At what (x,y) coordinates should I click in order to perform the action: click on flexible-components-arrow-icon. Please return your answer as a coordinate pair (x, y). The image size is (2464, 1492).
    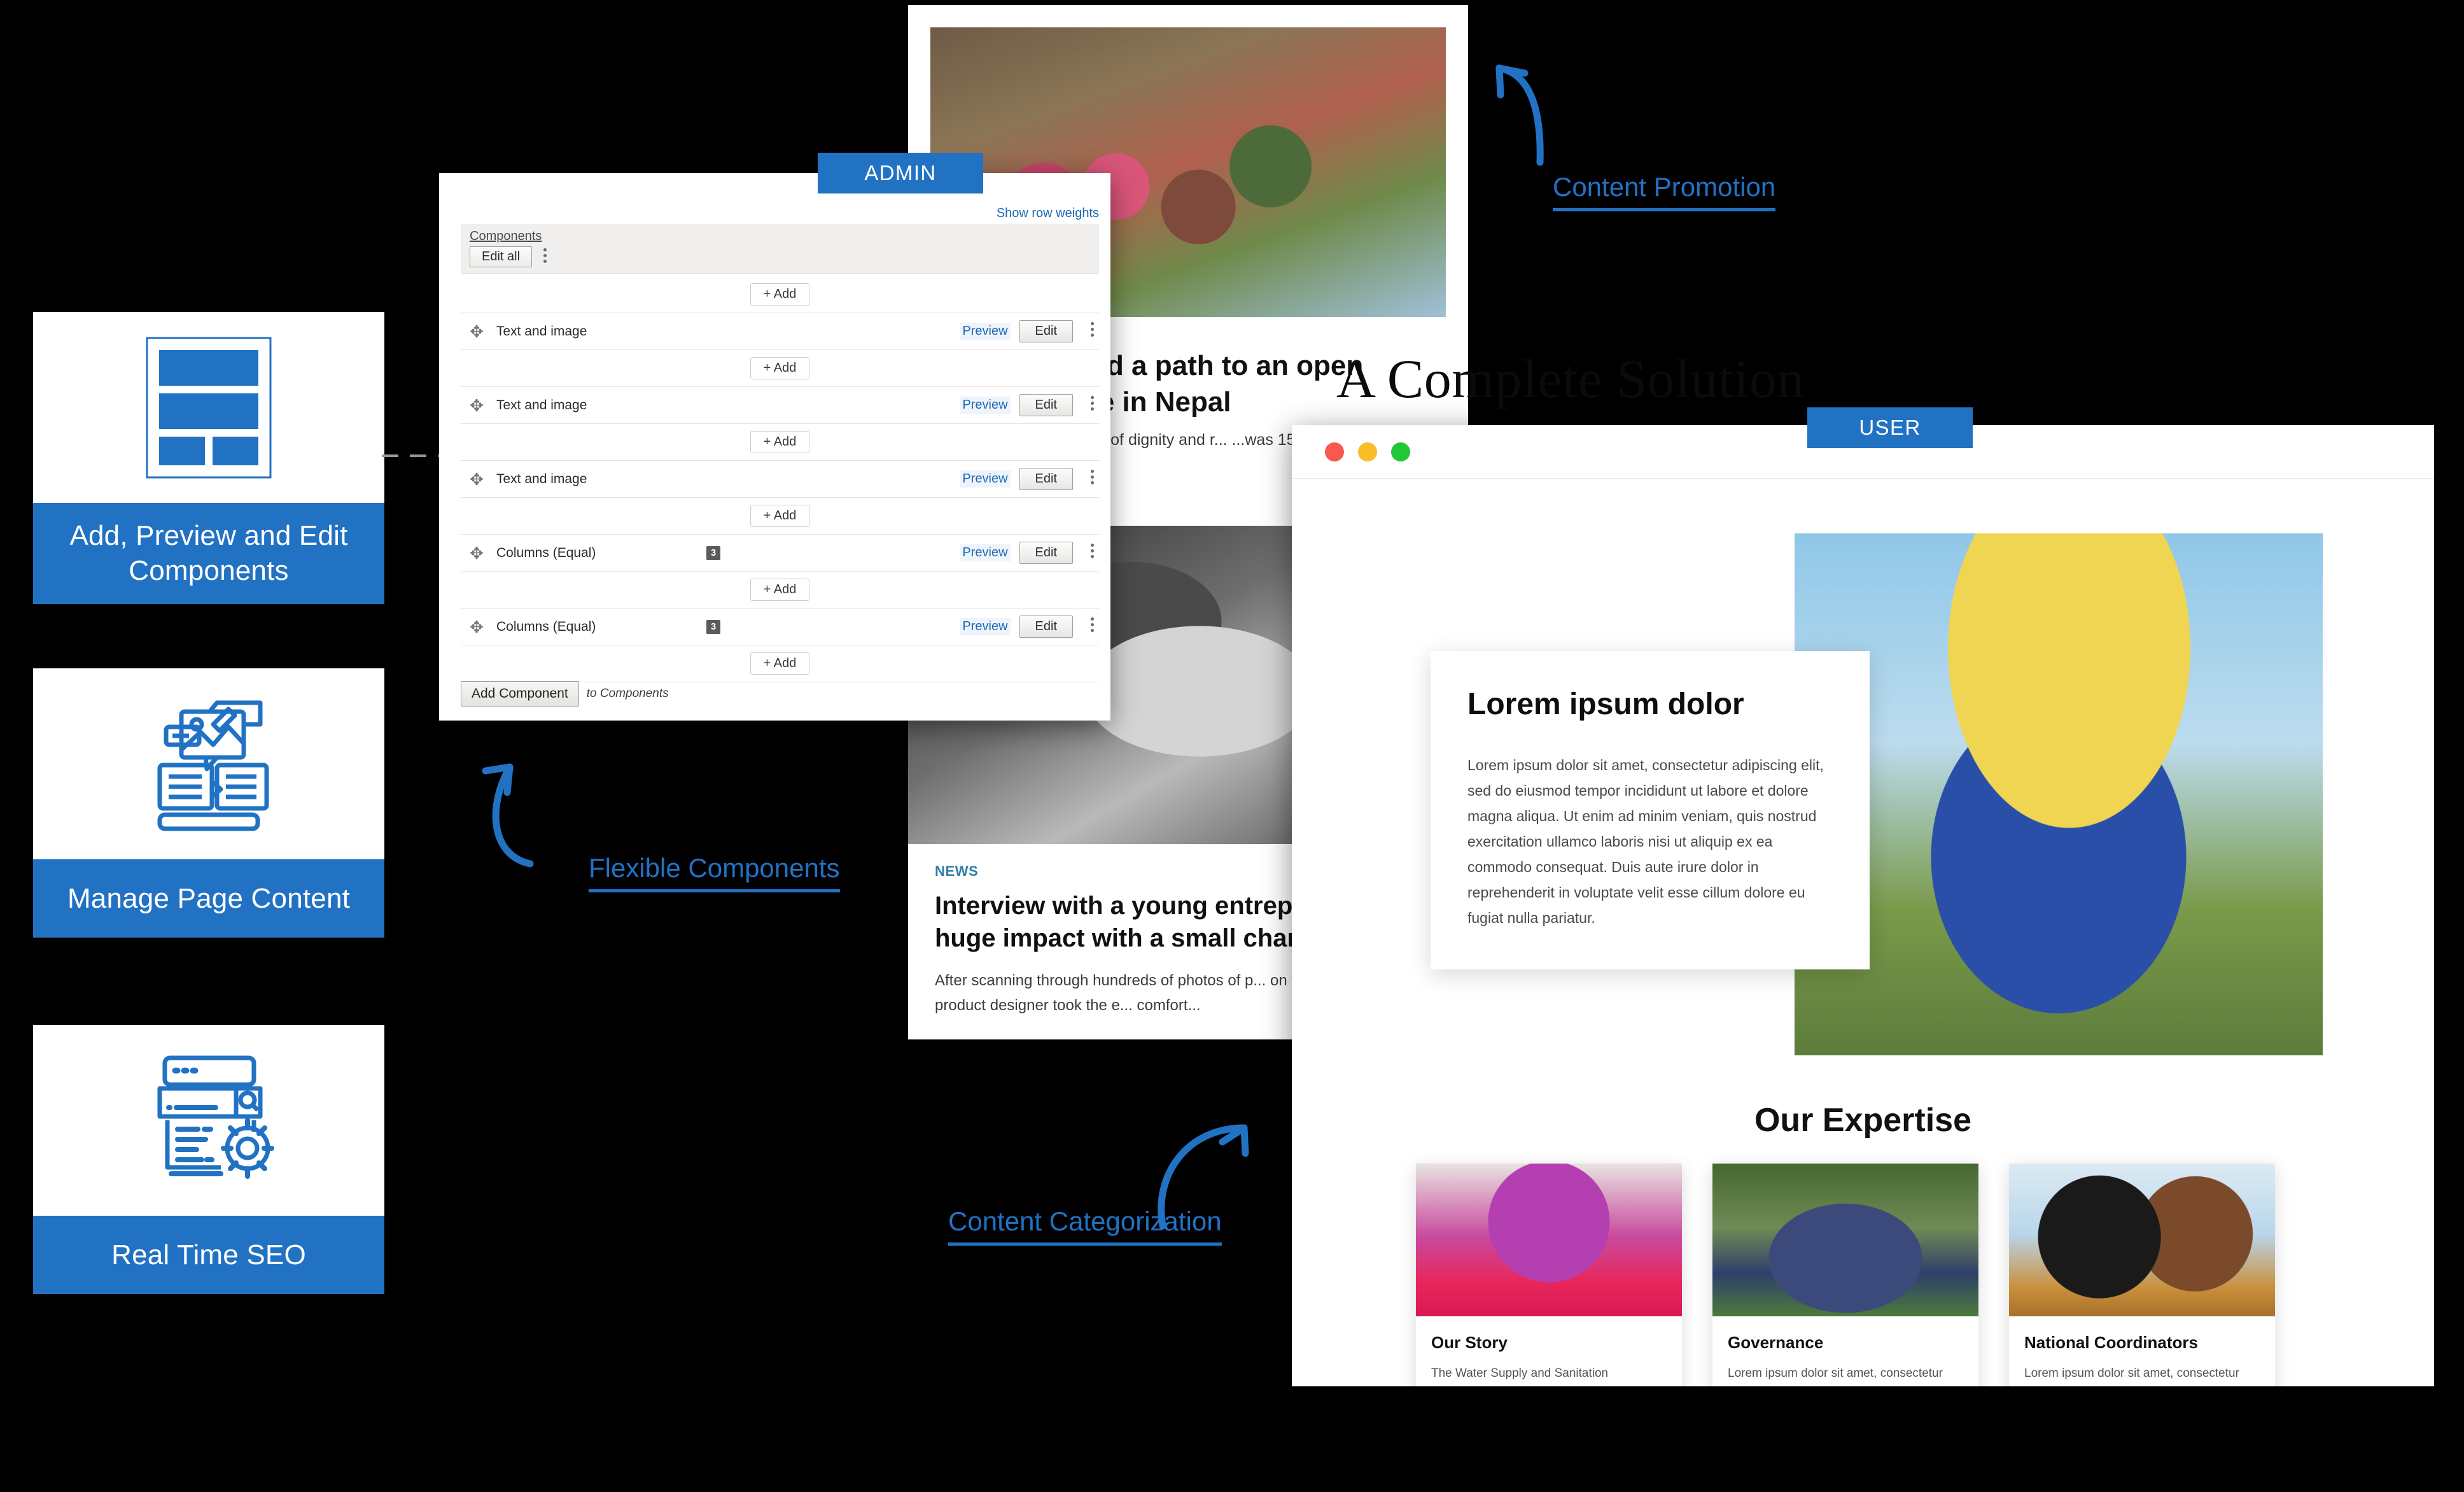
    Looking at the image, I should click on (534, 811).